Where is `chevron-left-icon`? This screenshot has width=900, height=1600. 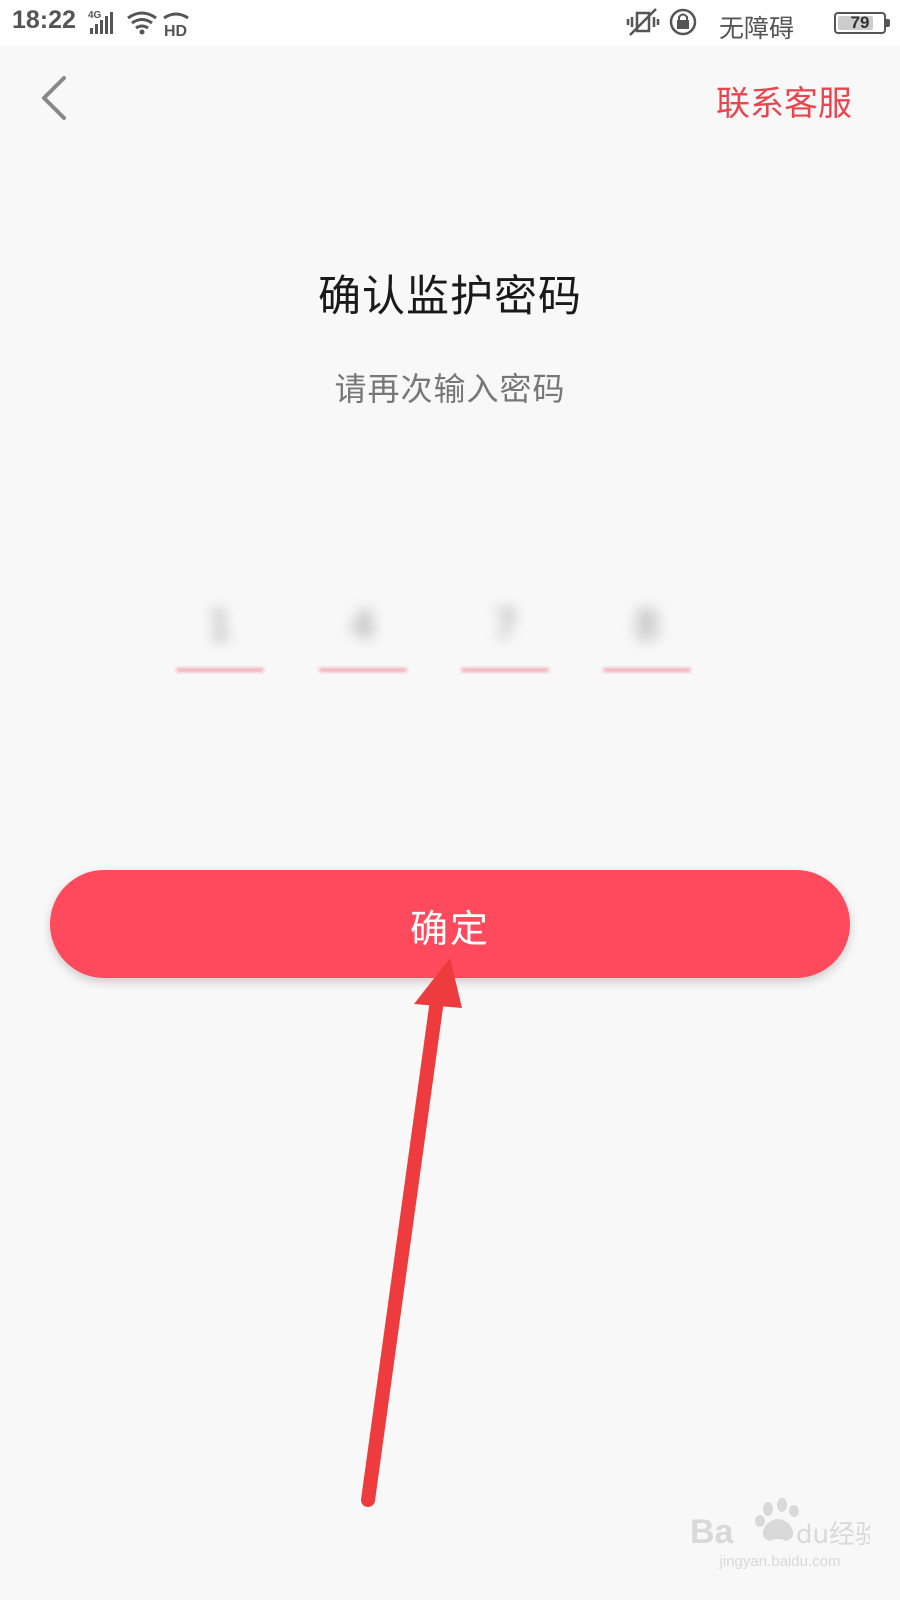 chevron-left-icon is located at coordinates (54, 98).